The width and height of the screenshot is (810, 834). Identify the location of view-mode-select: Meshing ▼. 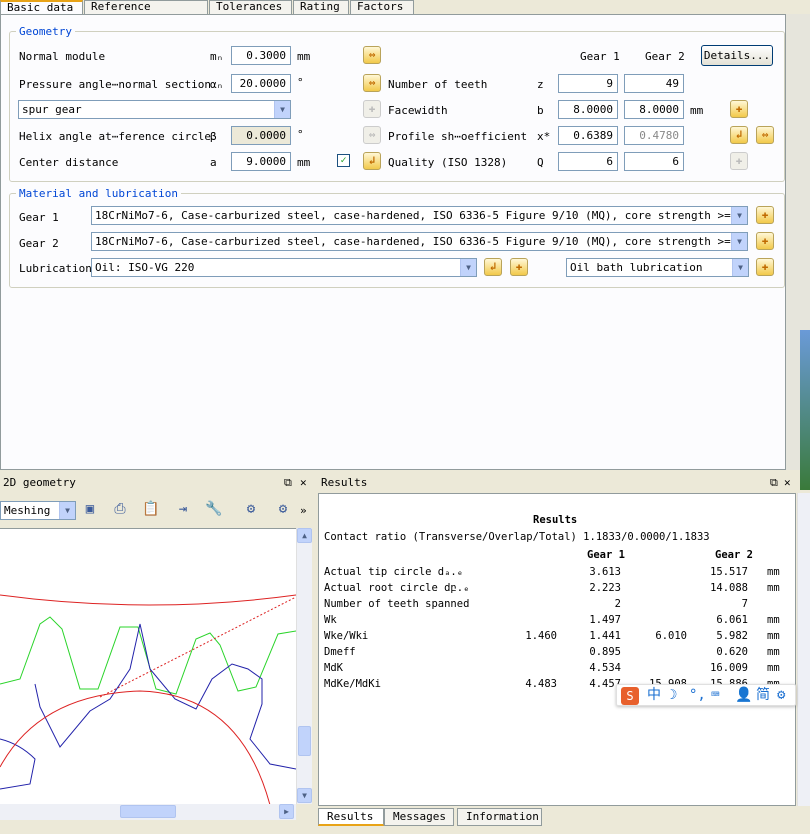
(38, 510).